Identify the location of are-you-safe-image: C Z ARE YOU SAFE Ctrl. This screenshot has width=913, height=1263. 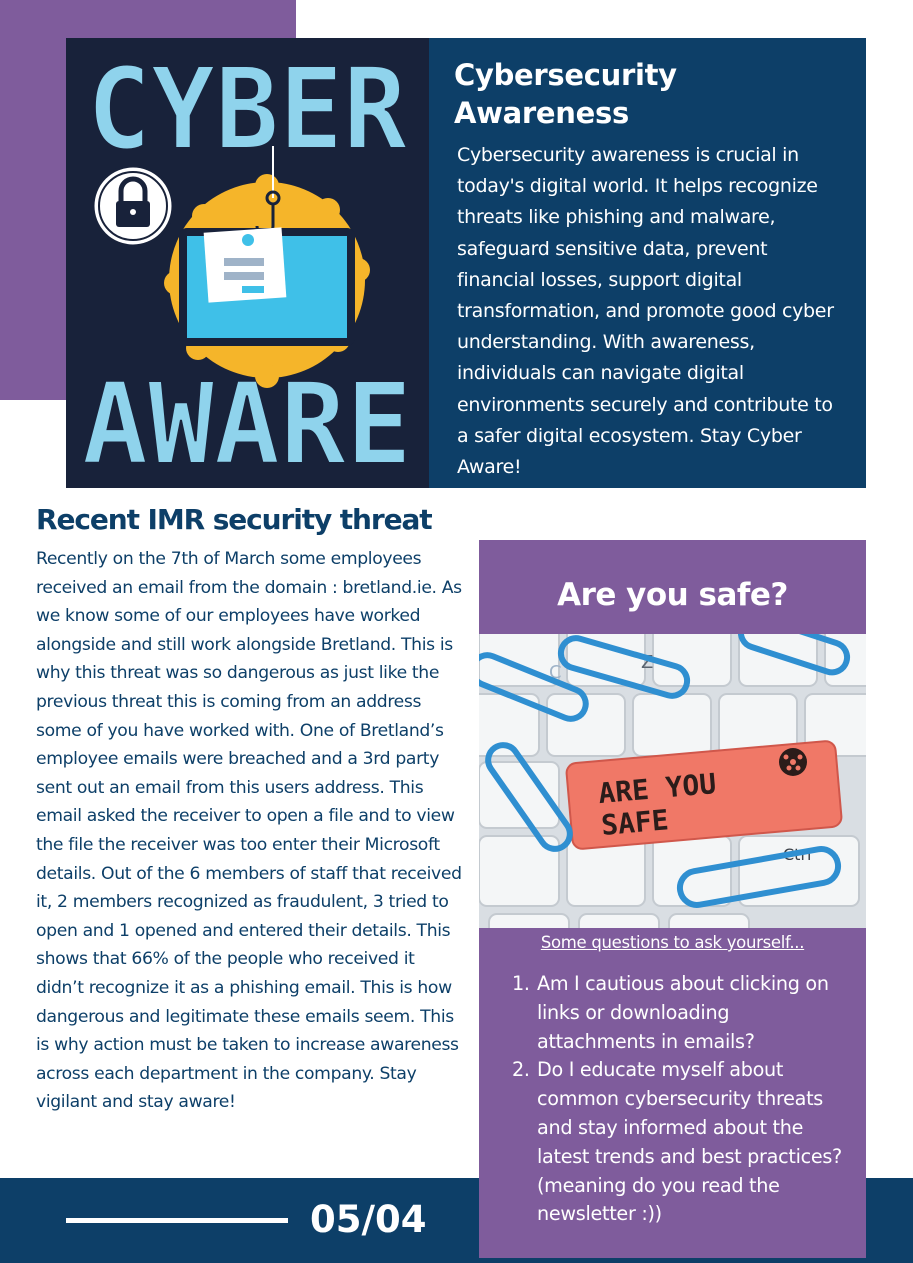
(672, 781).